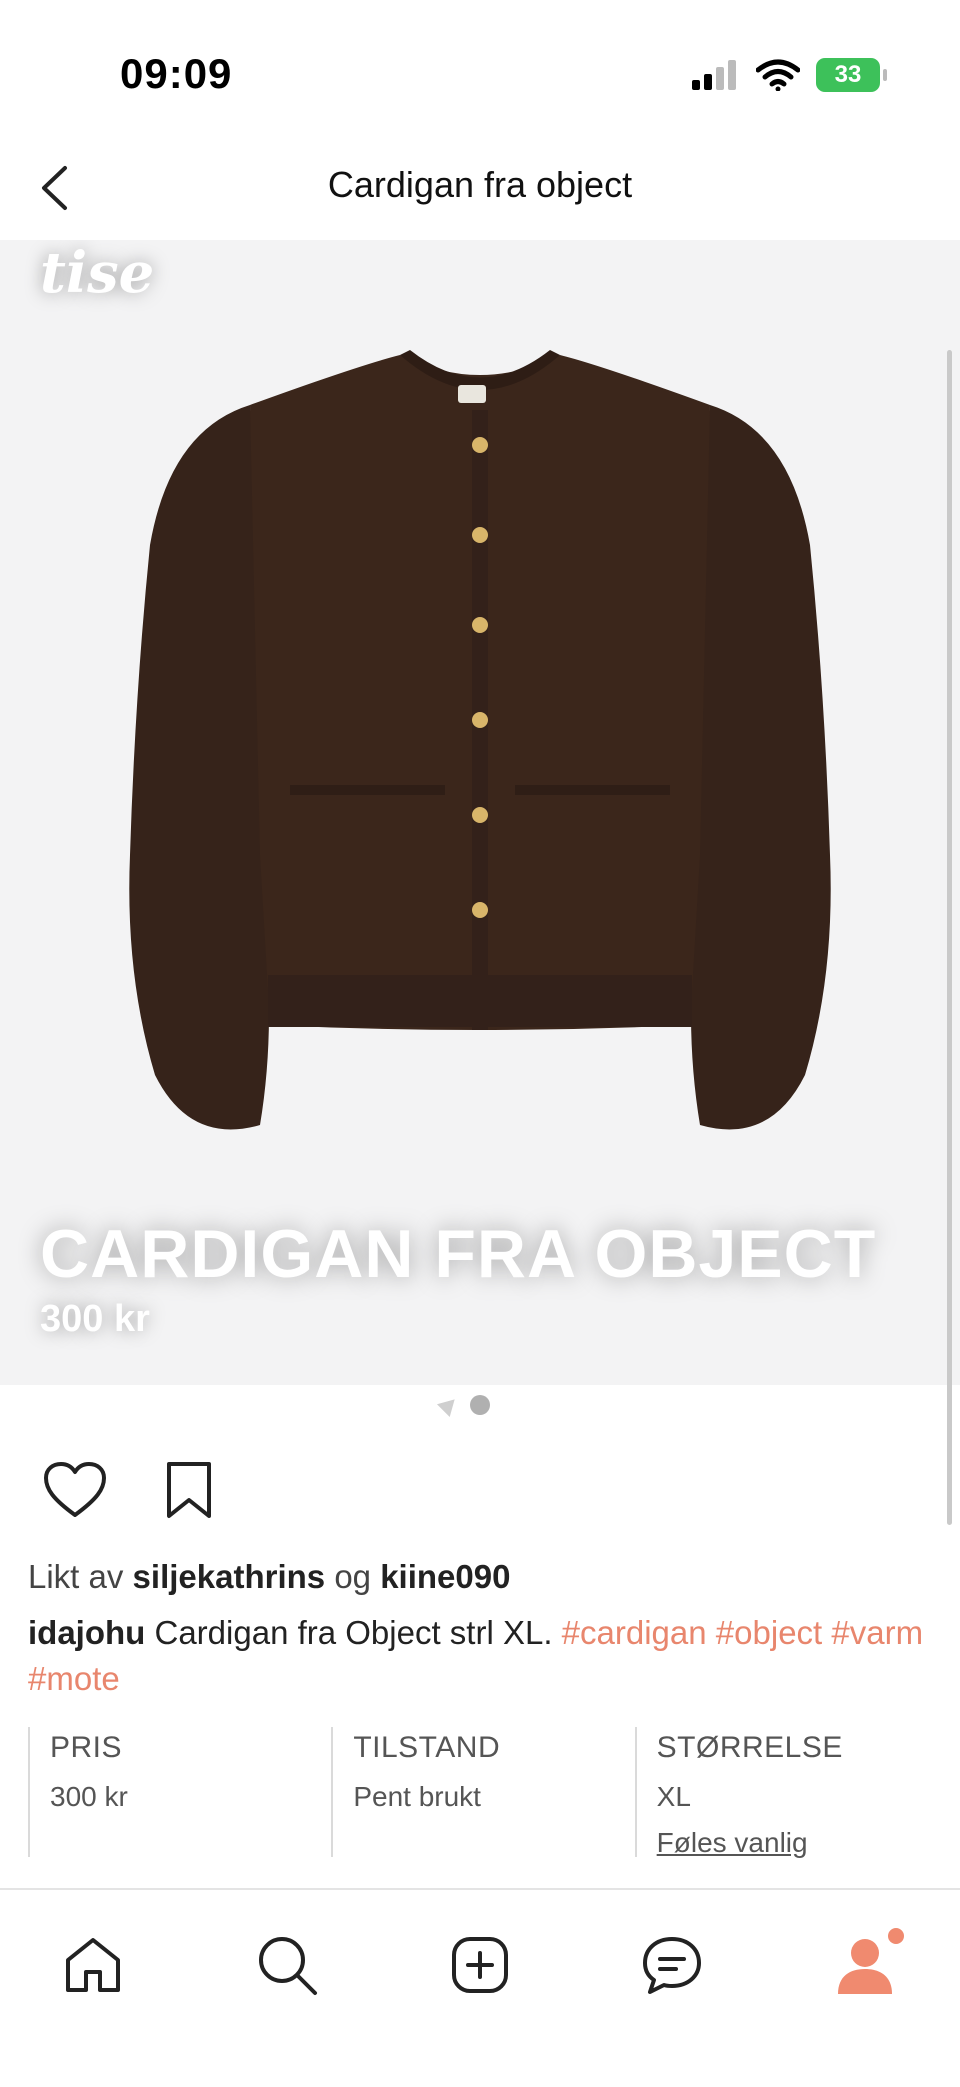 The image size is (960, 2087). Describe the element at coordinates (95, 1319) in the screenshot. I see `overlay-price: 300 kr` at that location.